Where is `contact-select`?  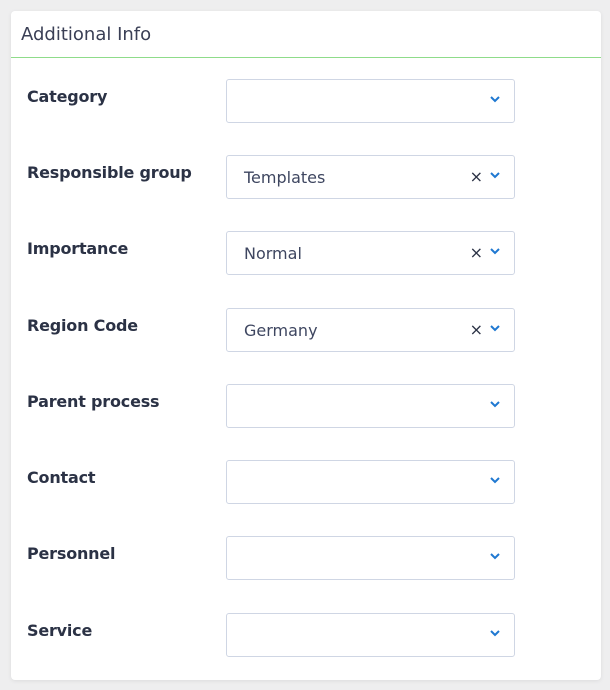
contact-select is located at coordinates (370, 482).